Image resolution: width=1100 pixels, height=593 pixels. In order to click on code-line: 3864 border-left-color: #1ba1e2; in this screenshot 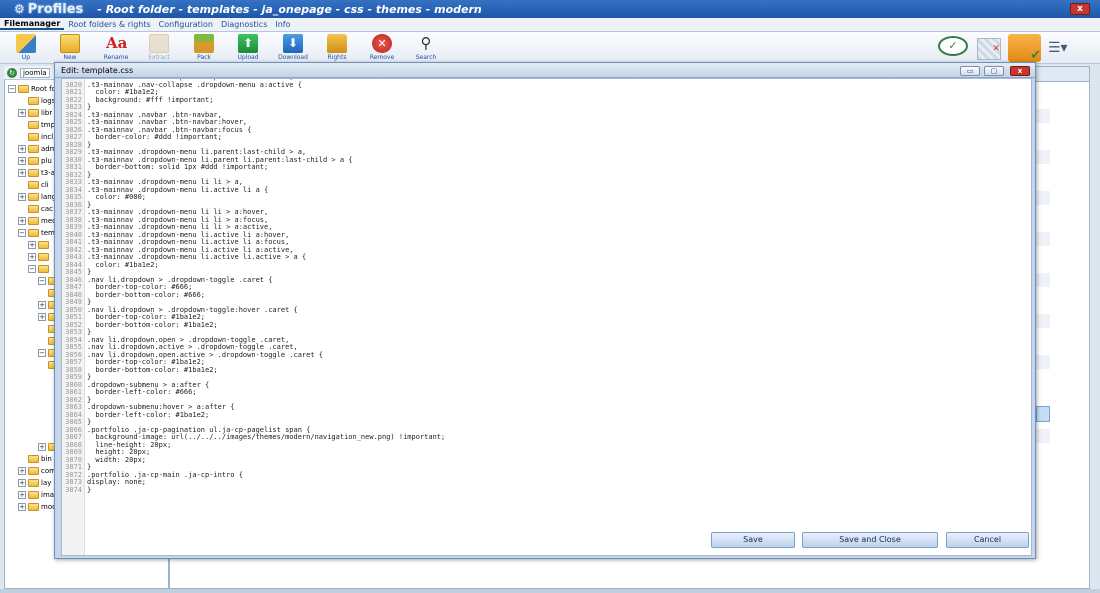, I will do `click(546, 415)`.